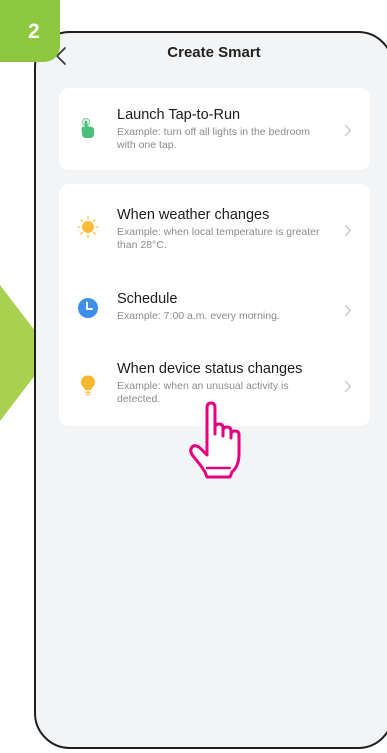  Describe the element at coordinates (147, 299) in the screenshot. I see `list-item-title: Schedule` at that location.